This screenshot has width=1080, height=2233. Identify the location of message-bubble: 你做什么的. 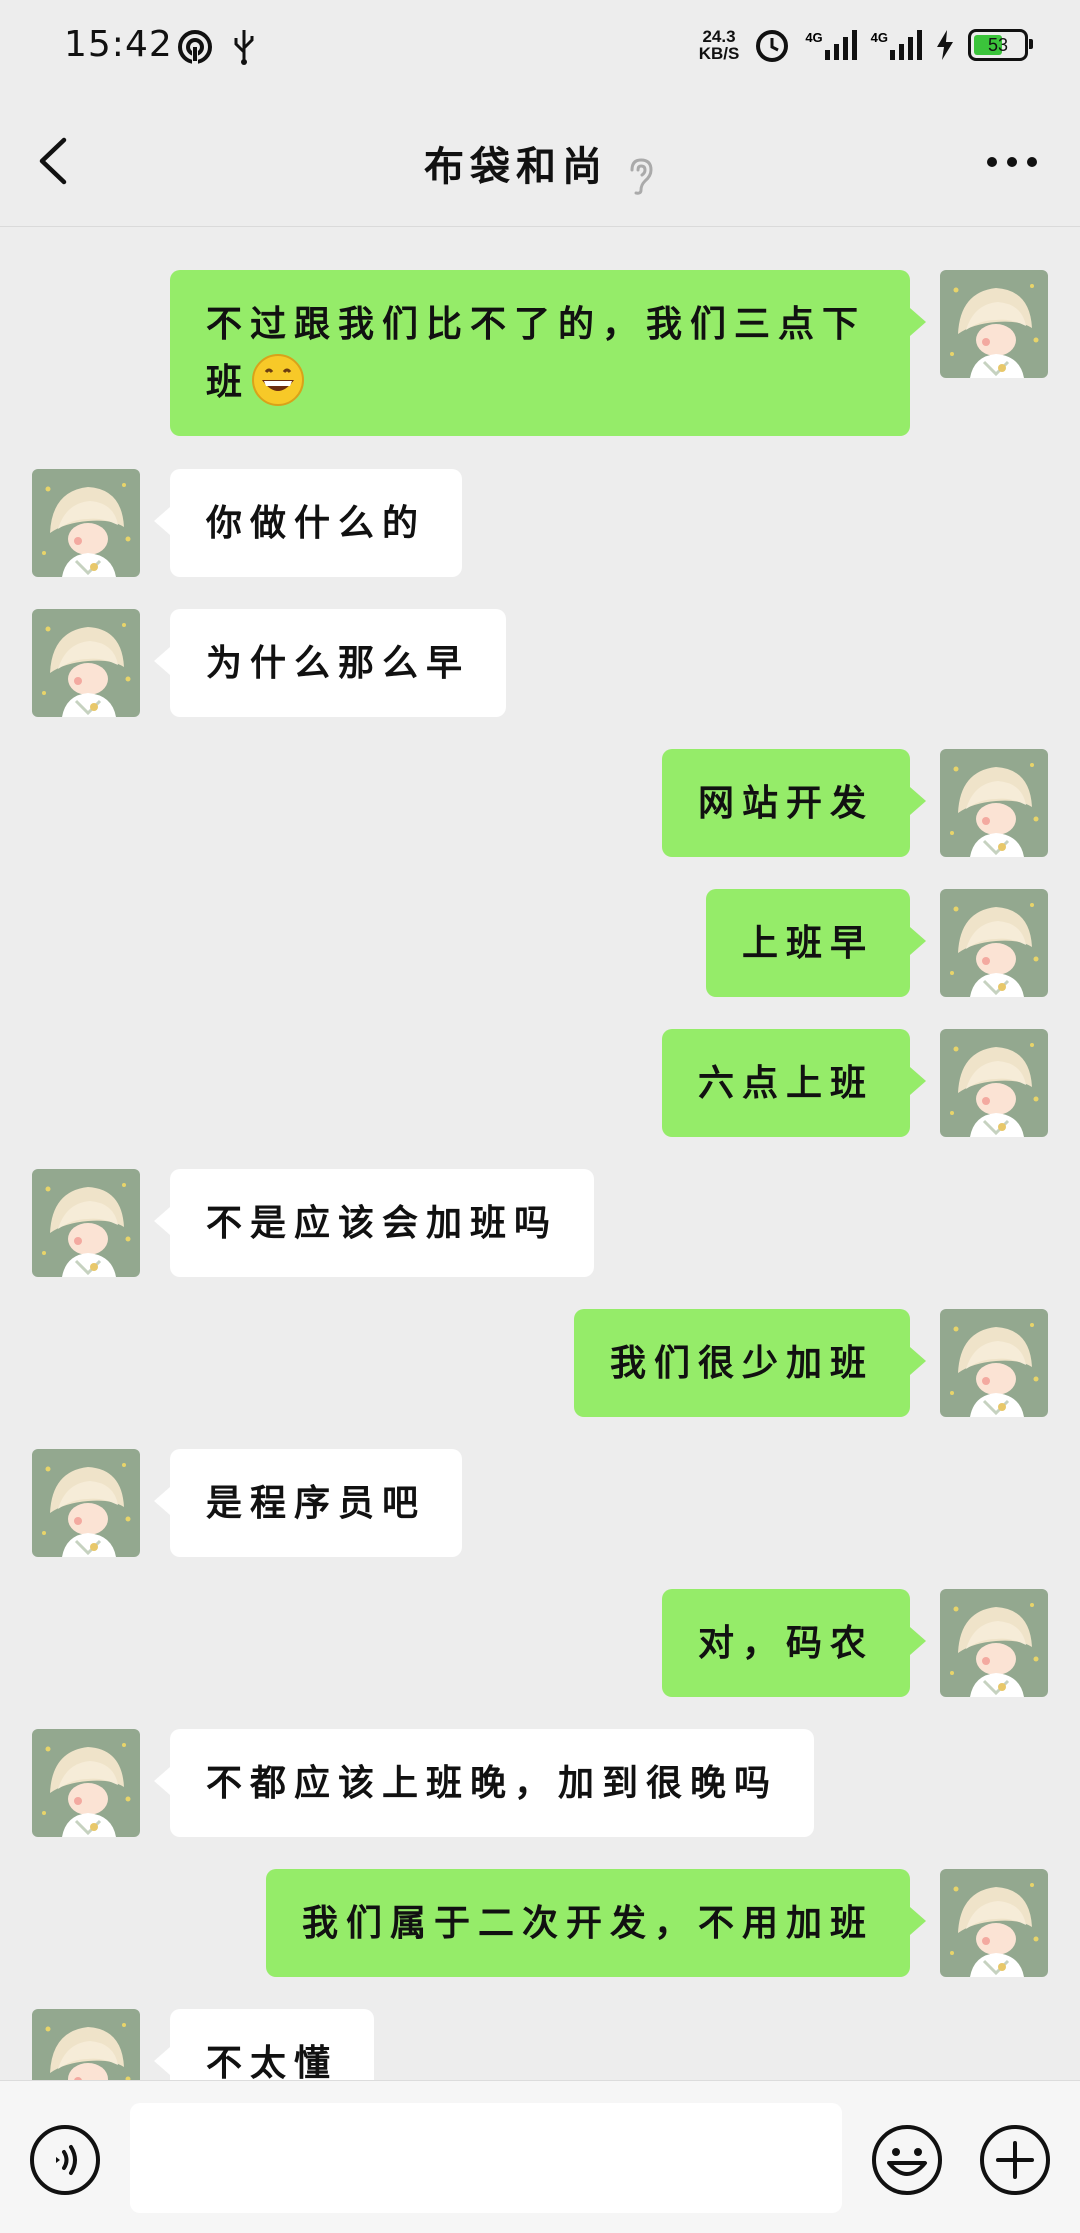
(308, 523).